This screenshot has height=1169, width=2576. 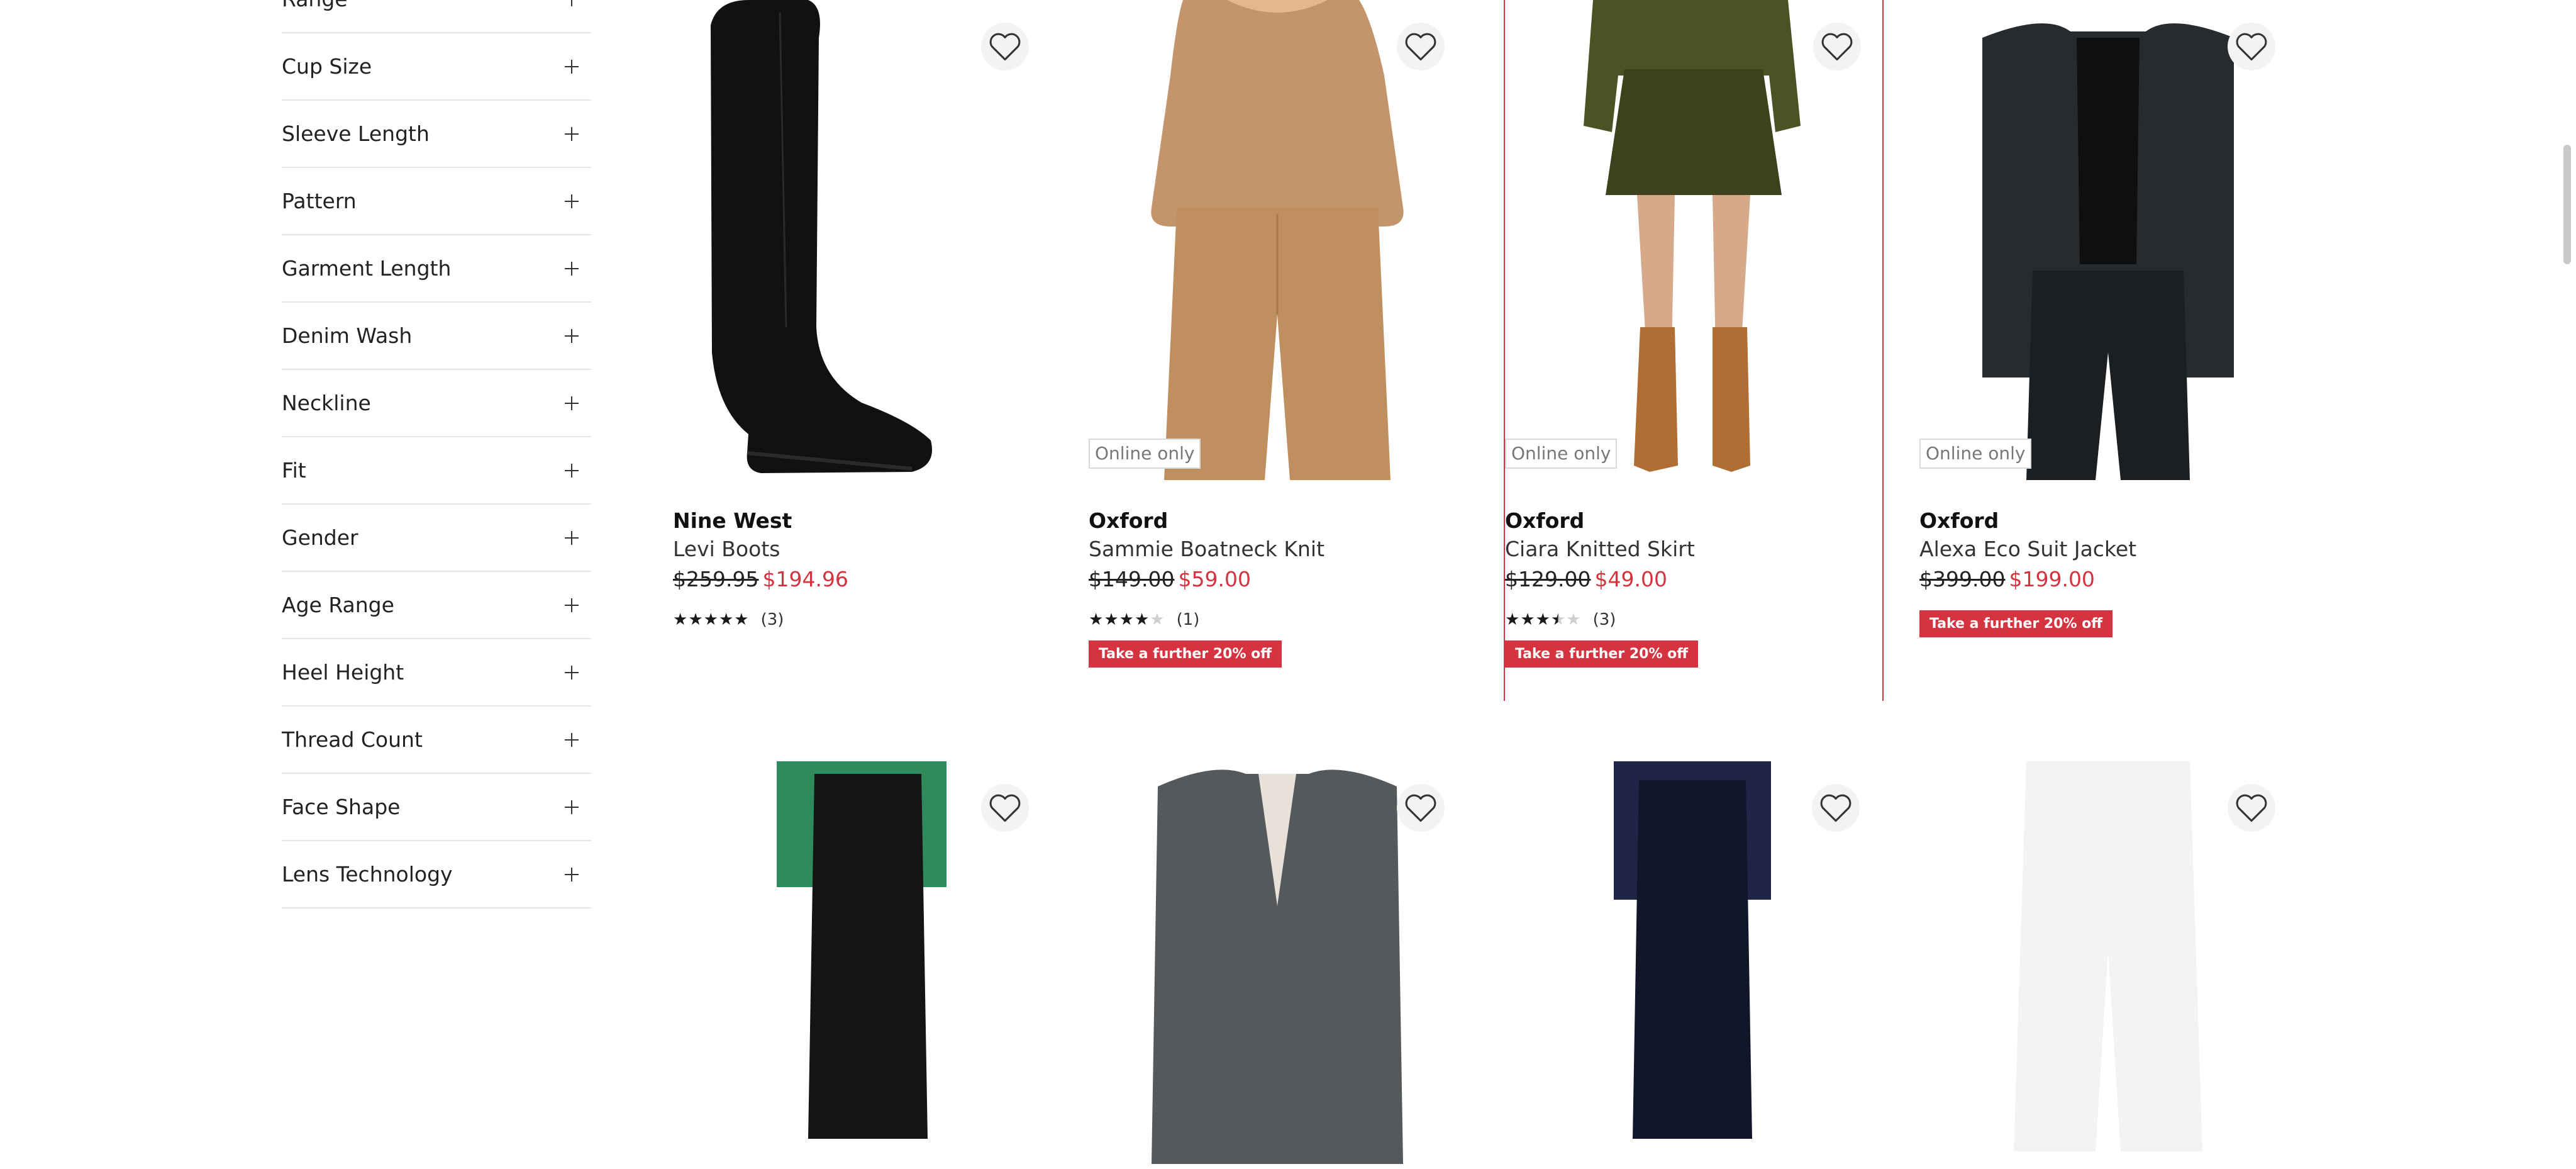 I want to click on product-price: $259.95 $194.96, so click(x=861, y=580).